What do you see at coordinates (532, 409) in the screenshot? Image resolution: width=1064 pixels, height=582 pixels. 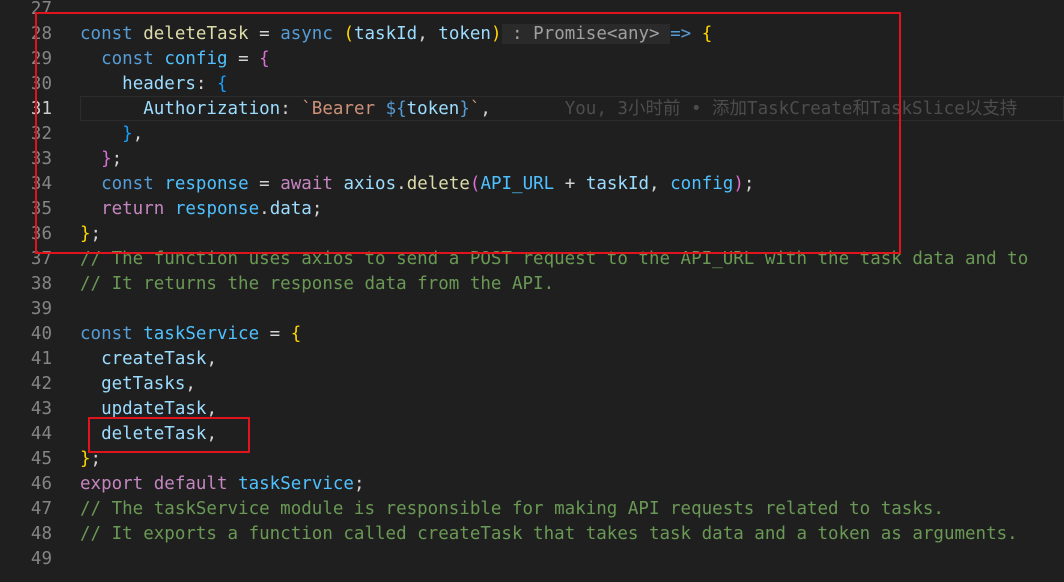 I see `code-line: 43 updateTask,` at bounding box center [532, 409].